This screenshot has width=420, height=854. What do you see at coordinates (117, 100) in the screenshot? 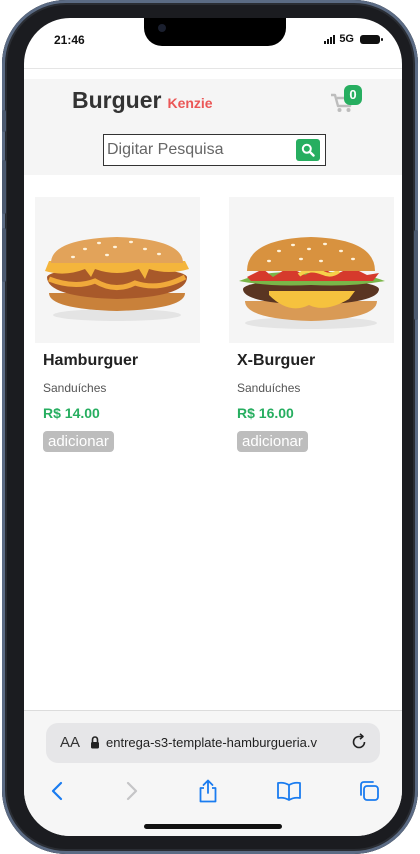
I see `brand-title: Burguer` at bounding box center [117, 100].